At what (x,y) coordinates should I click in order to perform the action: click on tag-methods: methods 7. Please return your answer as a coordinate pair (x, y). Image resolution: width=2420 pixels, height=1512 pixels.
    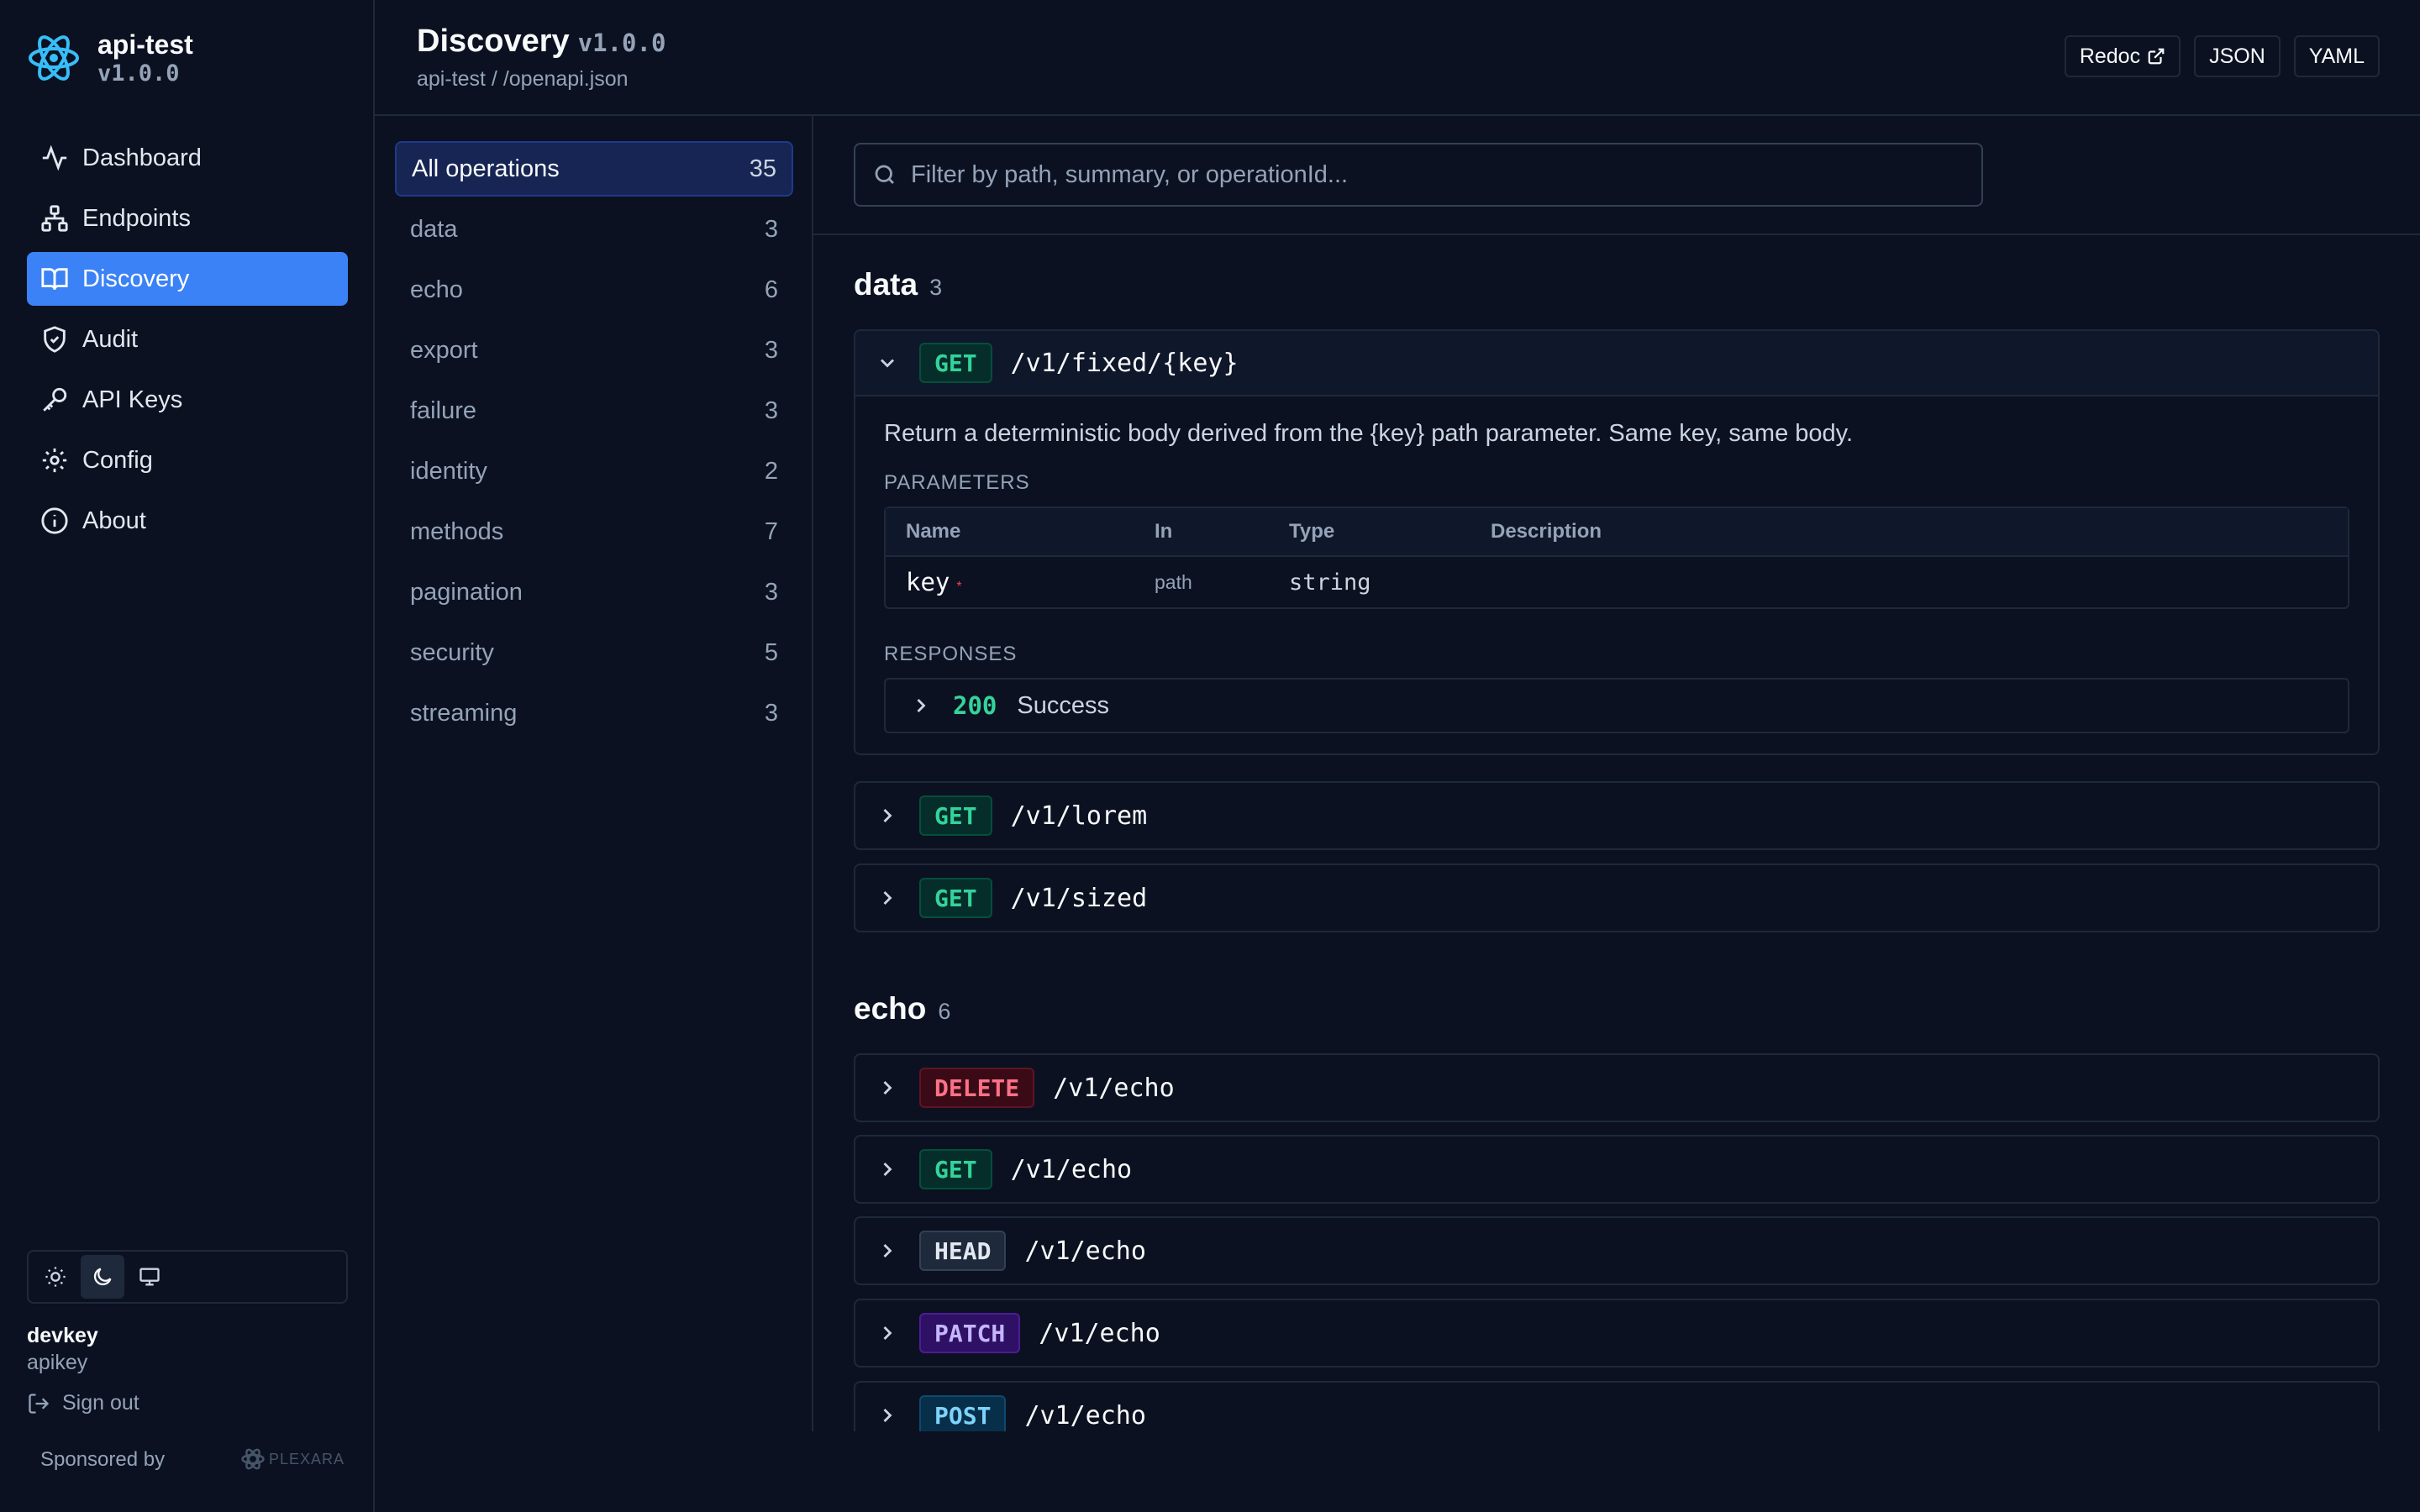
    Looking at the image, I should click on (594, 531).